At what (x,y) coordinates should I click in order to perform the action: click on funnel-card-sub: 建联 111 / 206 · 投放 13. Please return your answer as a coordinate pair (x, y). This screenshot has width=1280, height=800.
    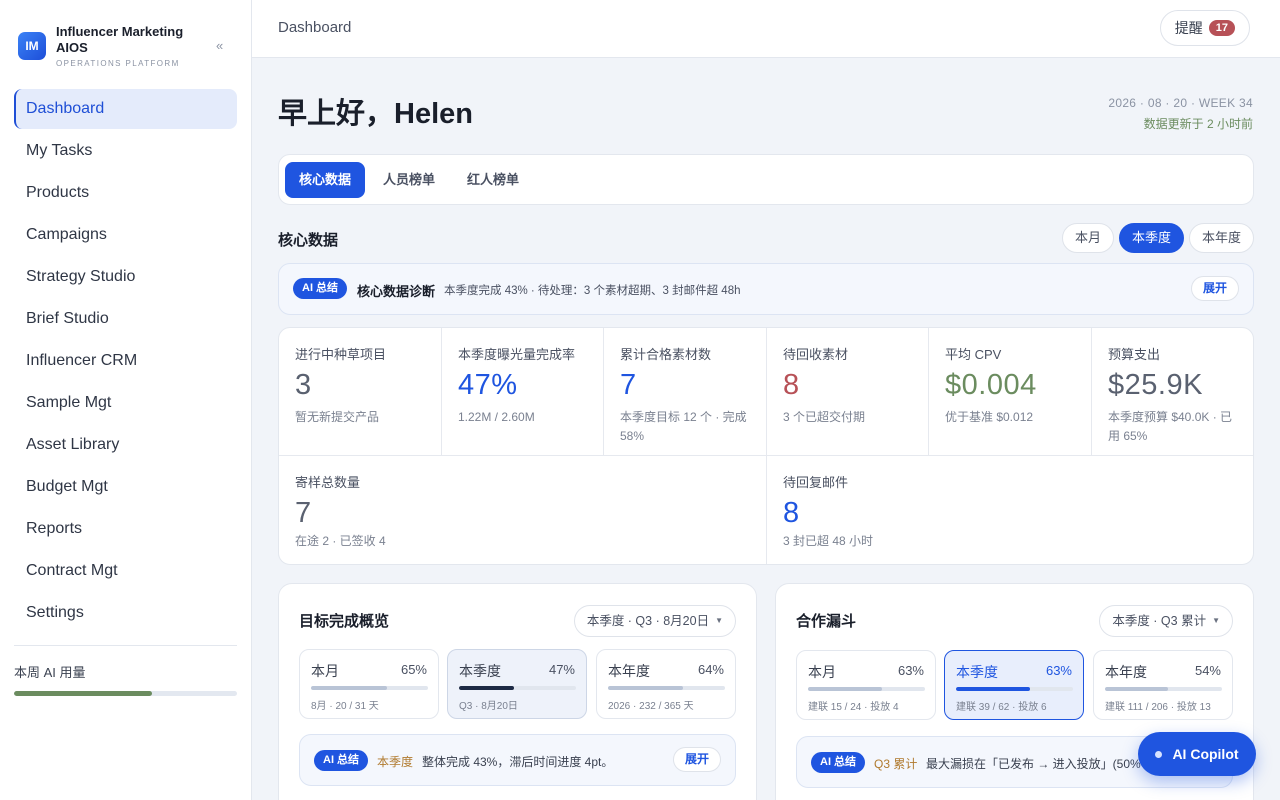
    Looking at the image, I should click on (1158, 707).